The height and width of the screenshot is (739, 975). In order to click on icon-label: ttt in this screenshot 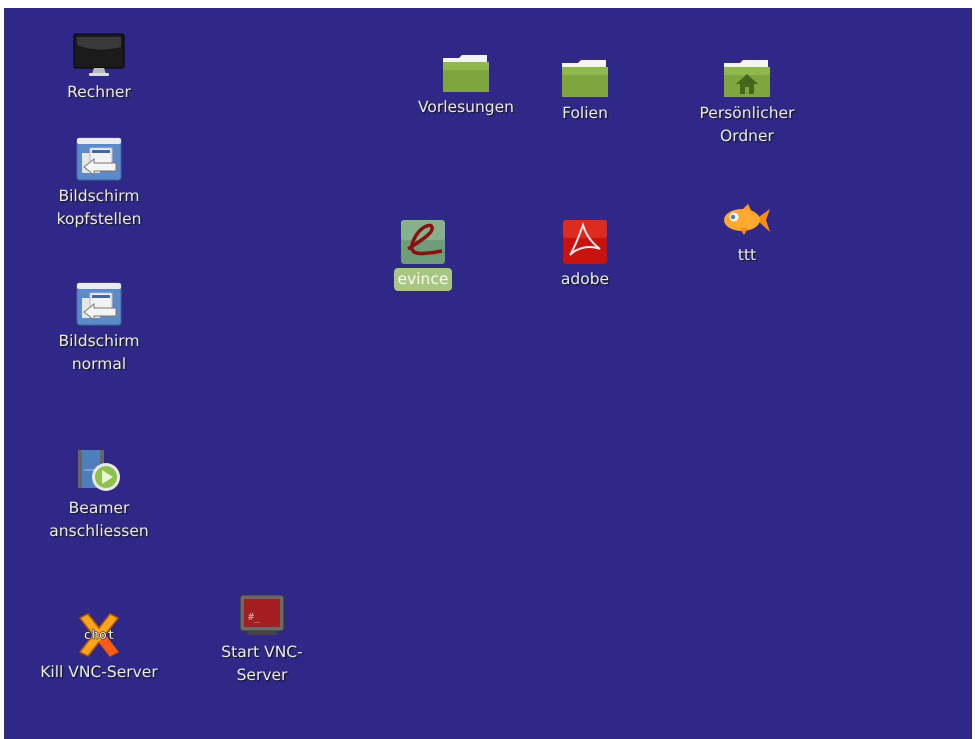, I will do `click(747, 255)`.